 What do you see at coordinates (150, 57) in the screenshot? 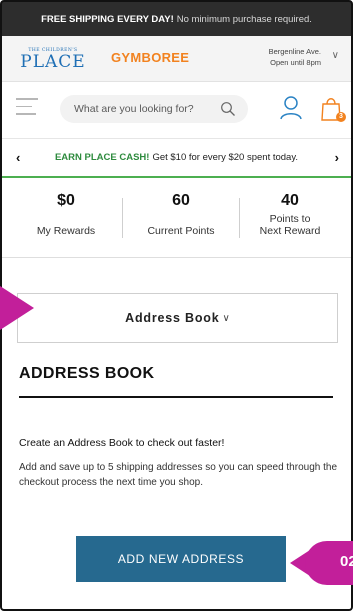
I see `gymboree-logo: GYMBOREE` at bounding box center [150, 57].